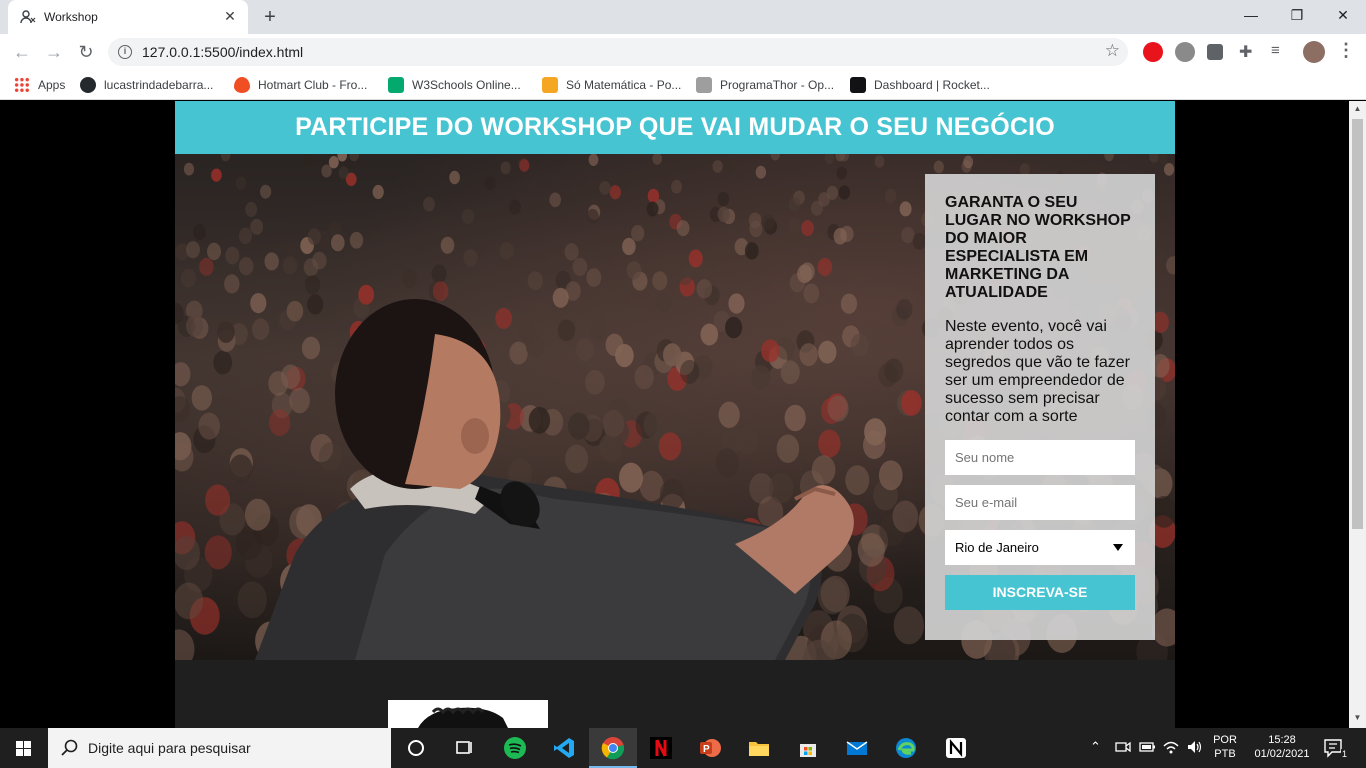 The height and width of the screenshot is (768, 1366). Describe the element at coordinates (88, 85) in the screenshot. I see `github-icon` at that location.